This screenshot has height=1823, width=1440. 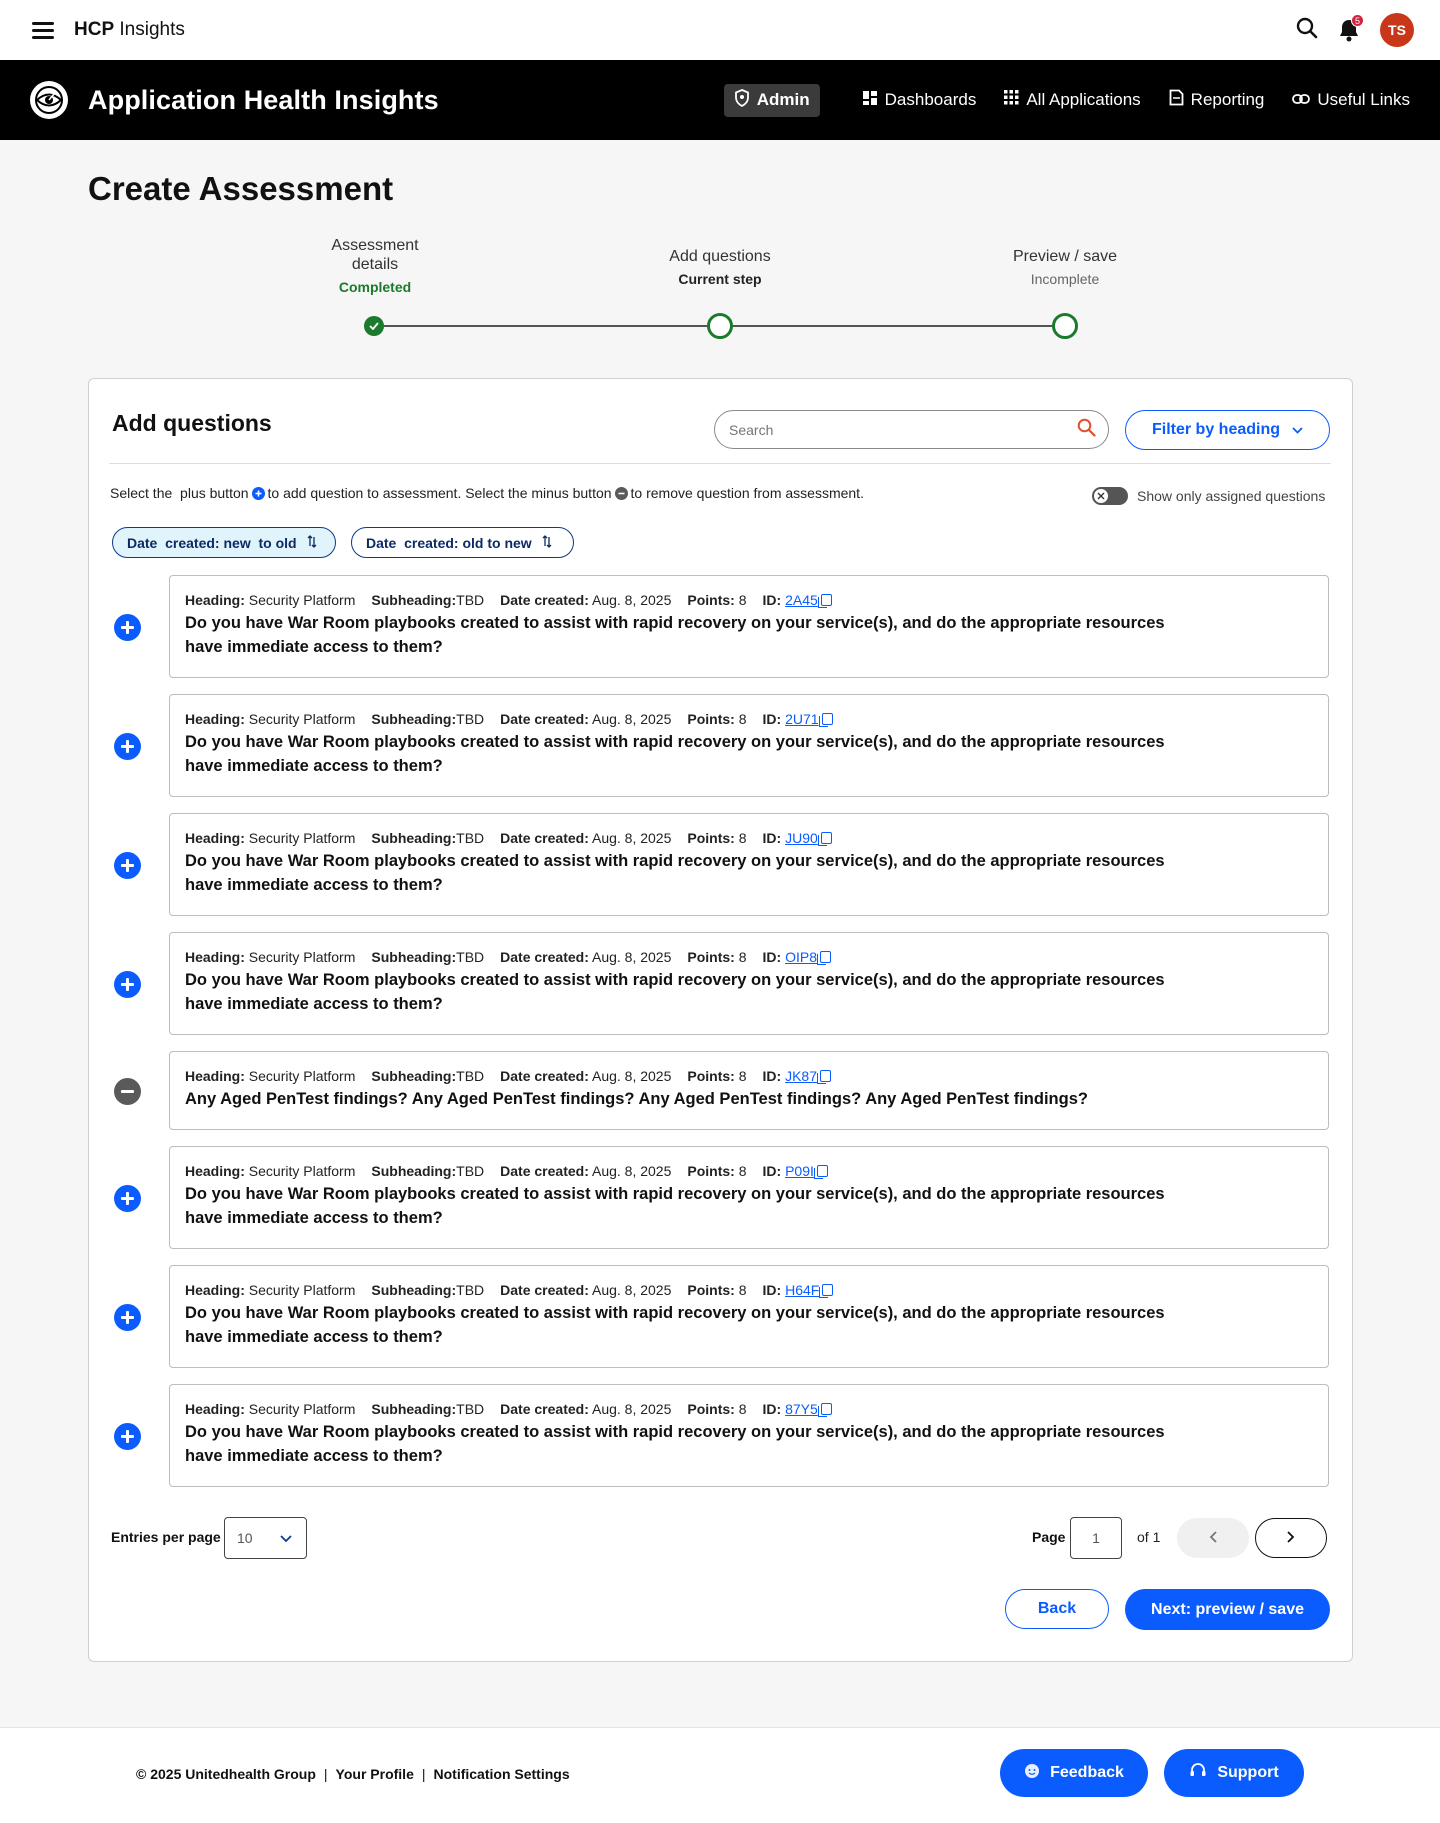 What do you see at coordinates (127, 1091) in the screenshot?
I see `remove-question-button` at bounding box center [127, 1091].